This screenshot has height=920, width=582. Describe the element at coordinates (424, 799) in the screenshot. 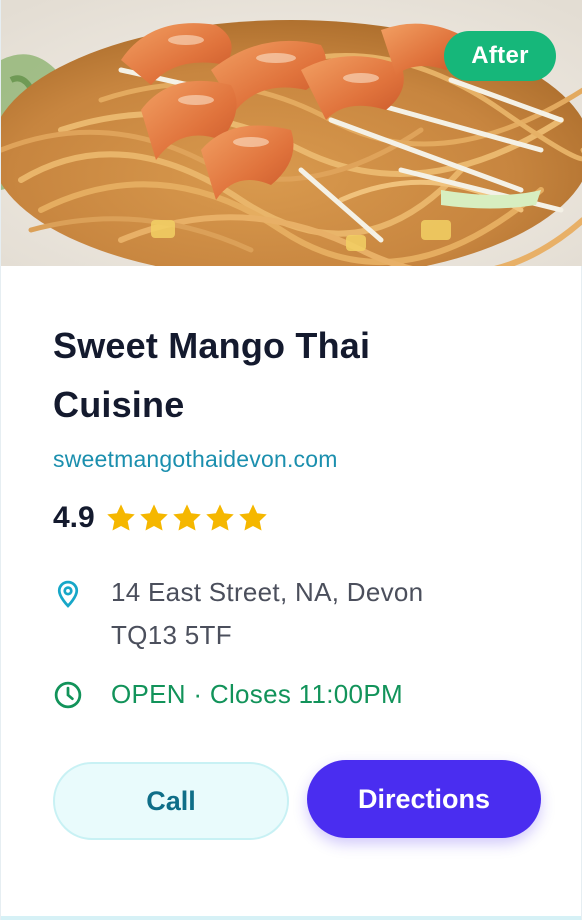

I see `directions-button: Directions` at that location.